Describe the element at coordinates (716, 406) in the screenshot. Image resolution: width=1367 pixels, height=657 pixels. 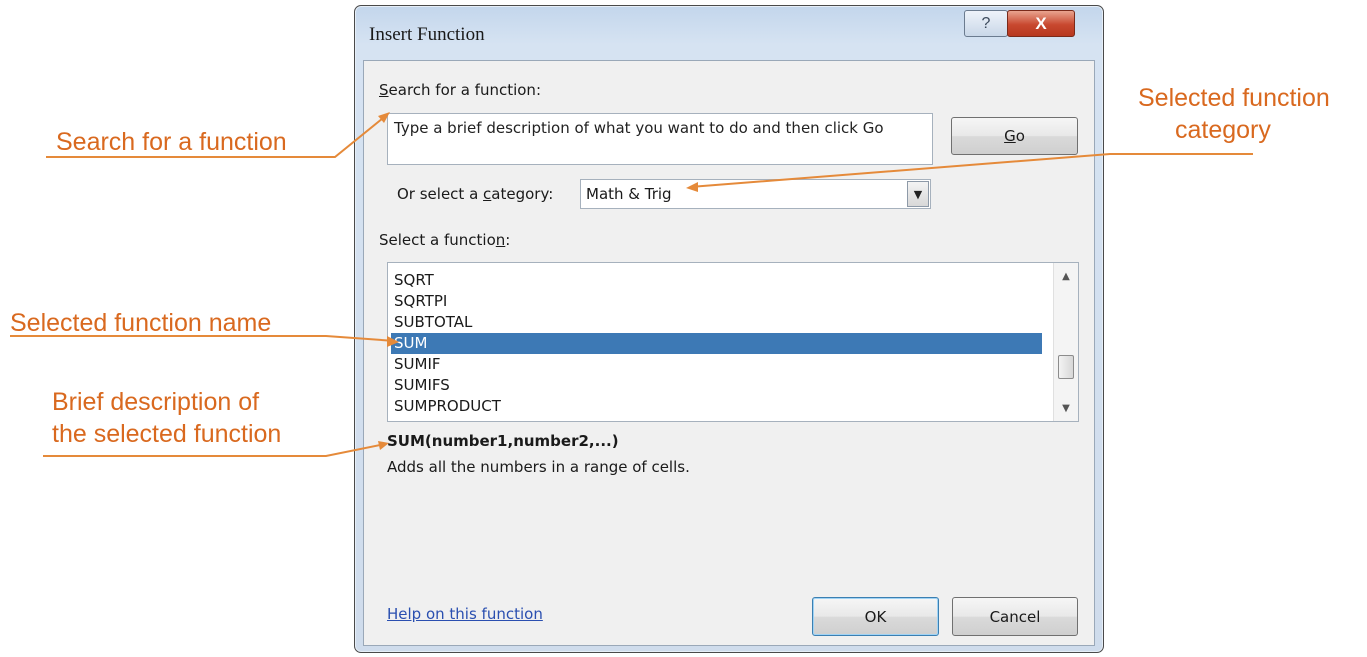
I see `list-item: SUMPRODUCT` at that location.